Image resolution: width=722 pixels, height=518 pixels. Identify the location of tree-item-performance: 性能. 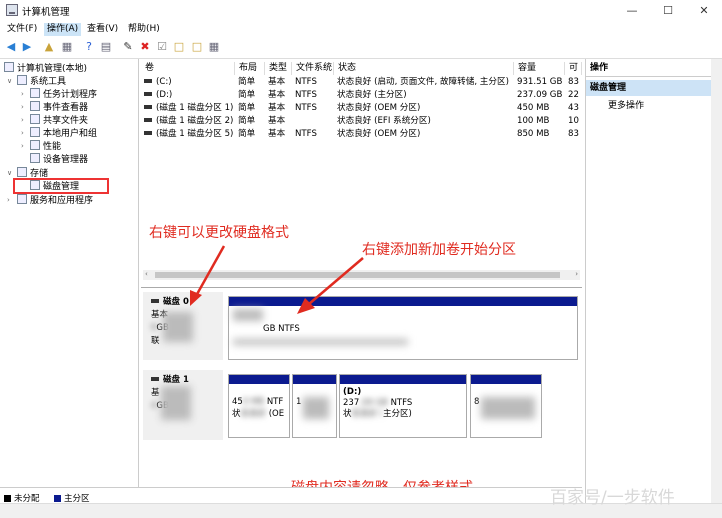
(45, 146).